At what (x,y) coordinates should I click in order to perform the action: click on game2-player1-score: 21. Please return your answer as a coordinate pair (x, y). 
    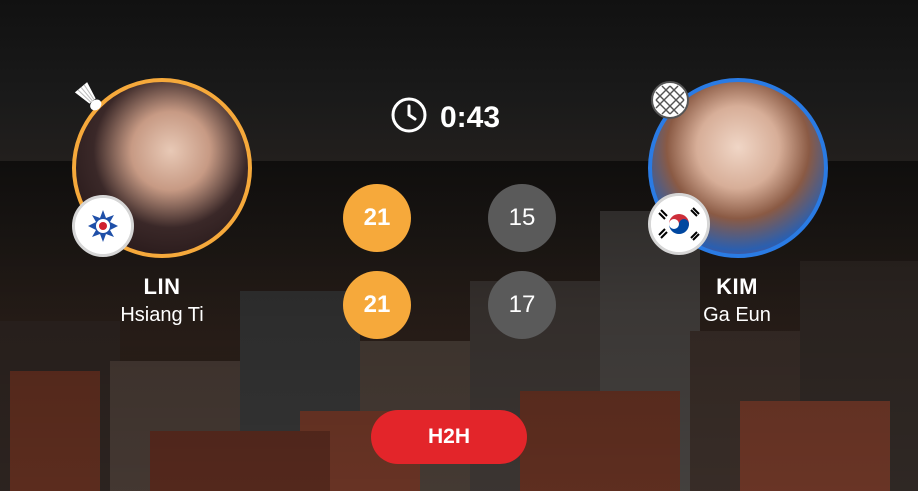
    Looking at the image, I should click on (377, 305).